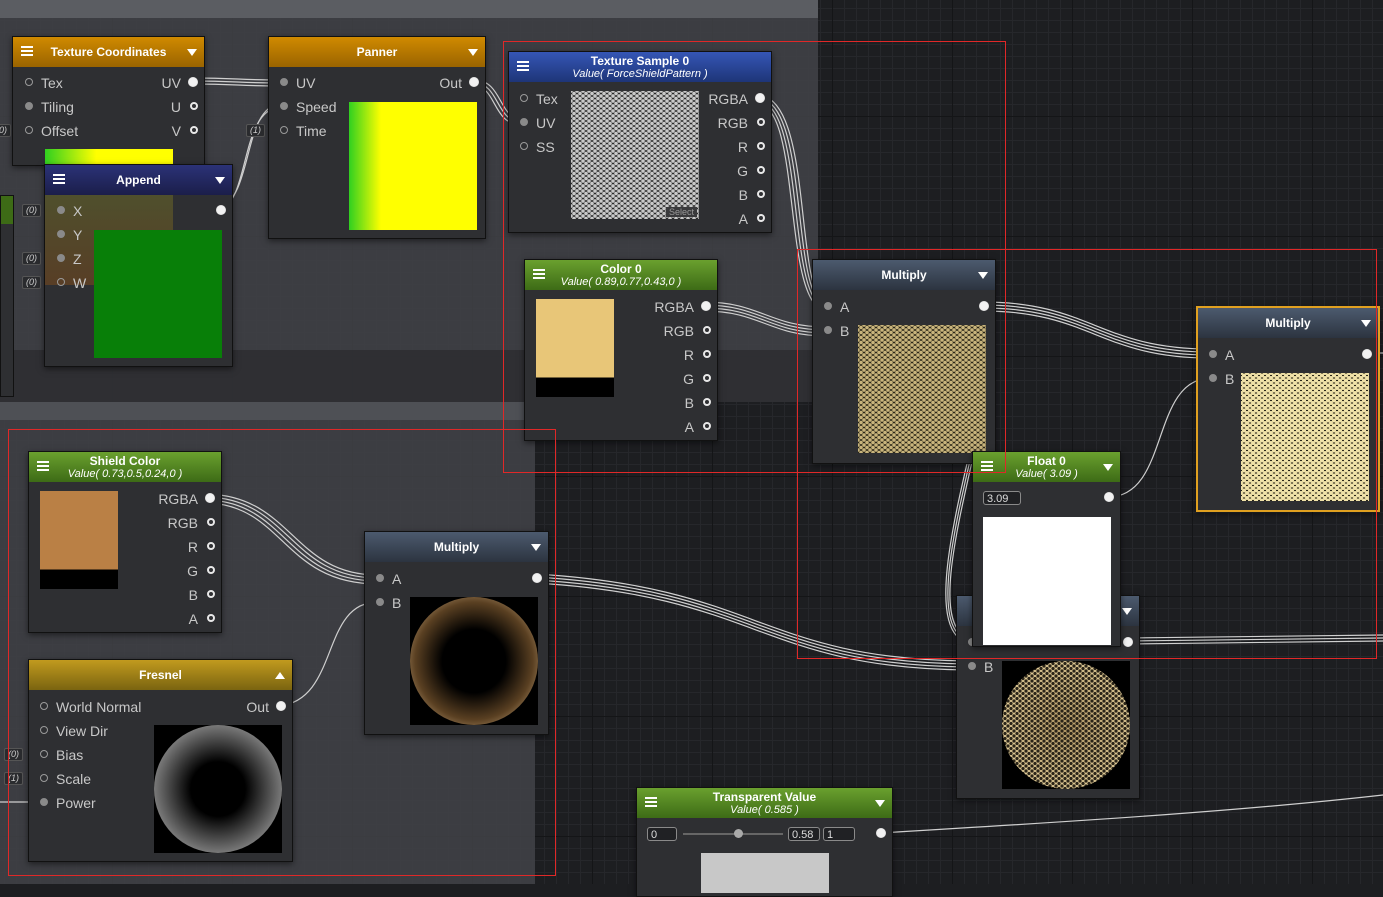  Describe the element at coordinates (1288, 409) in the screenshot. I see `node-multiply-2: Multiply A B` at that location.